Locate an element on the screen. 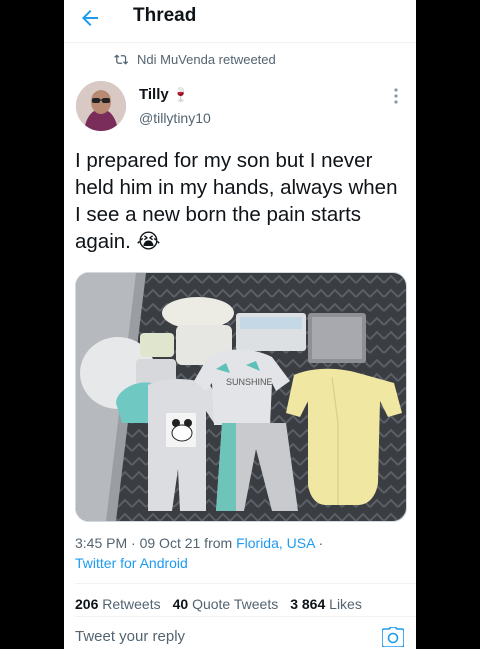 The width and height of the screenshot is (480, 649). camera-icon is located at coordinates (393, 637).